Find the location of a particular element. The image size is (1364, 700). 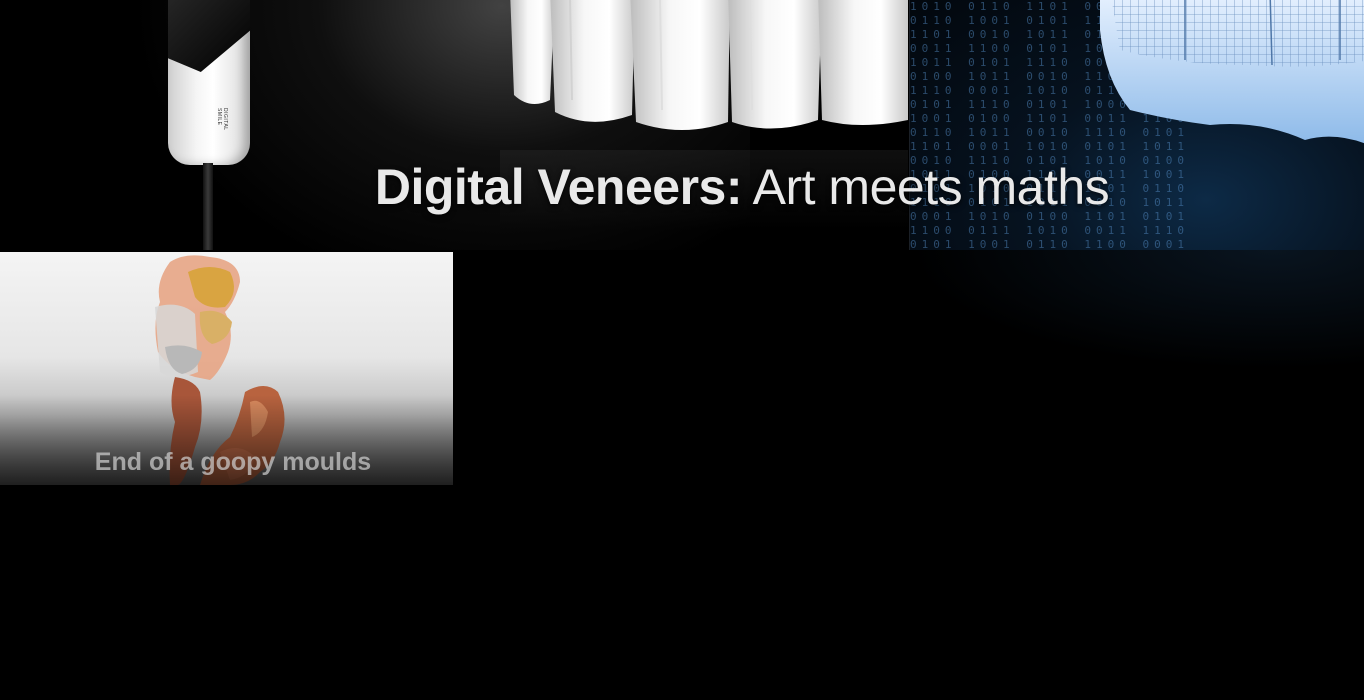

banner-title-bold: Digital Veneers: is located at coordinates (558, 187).